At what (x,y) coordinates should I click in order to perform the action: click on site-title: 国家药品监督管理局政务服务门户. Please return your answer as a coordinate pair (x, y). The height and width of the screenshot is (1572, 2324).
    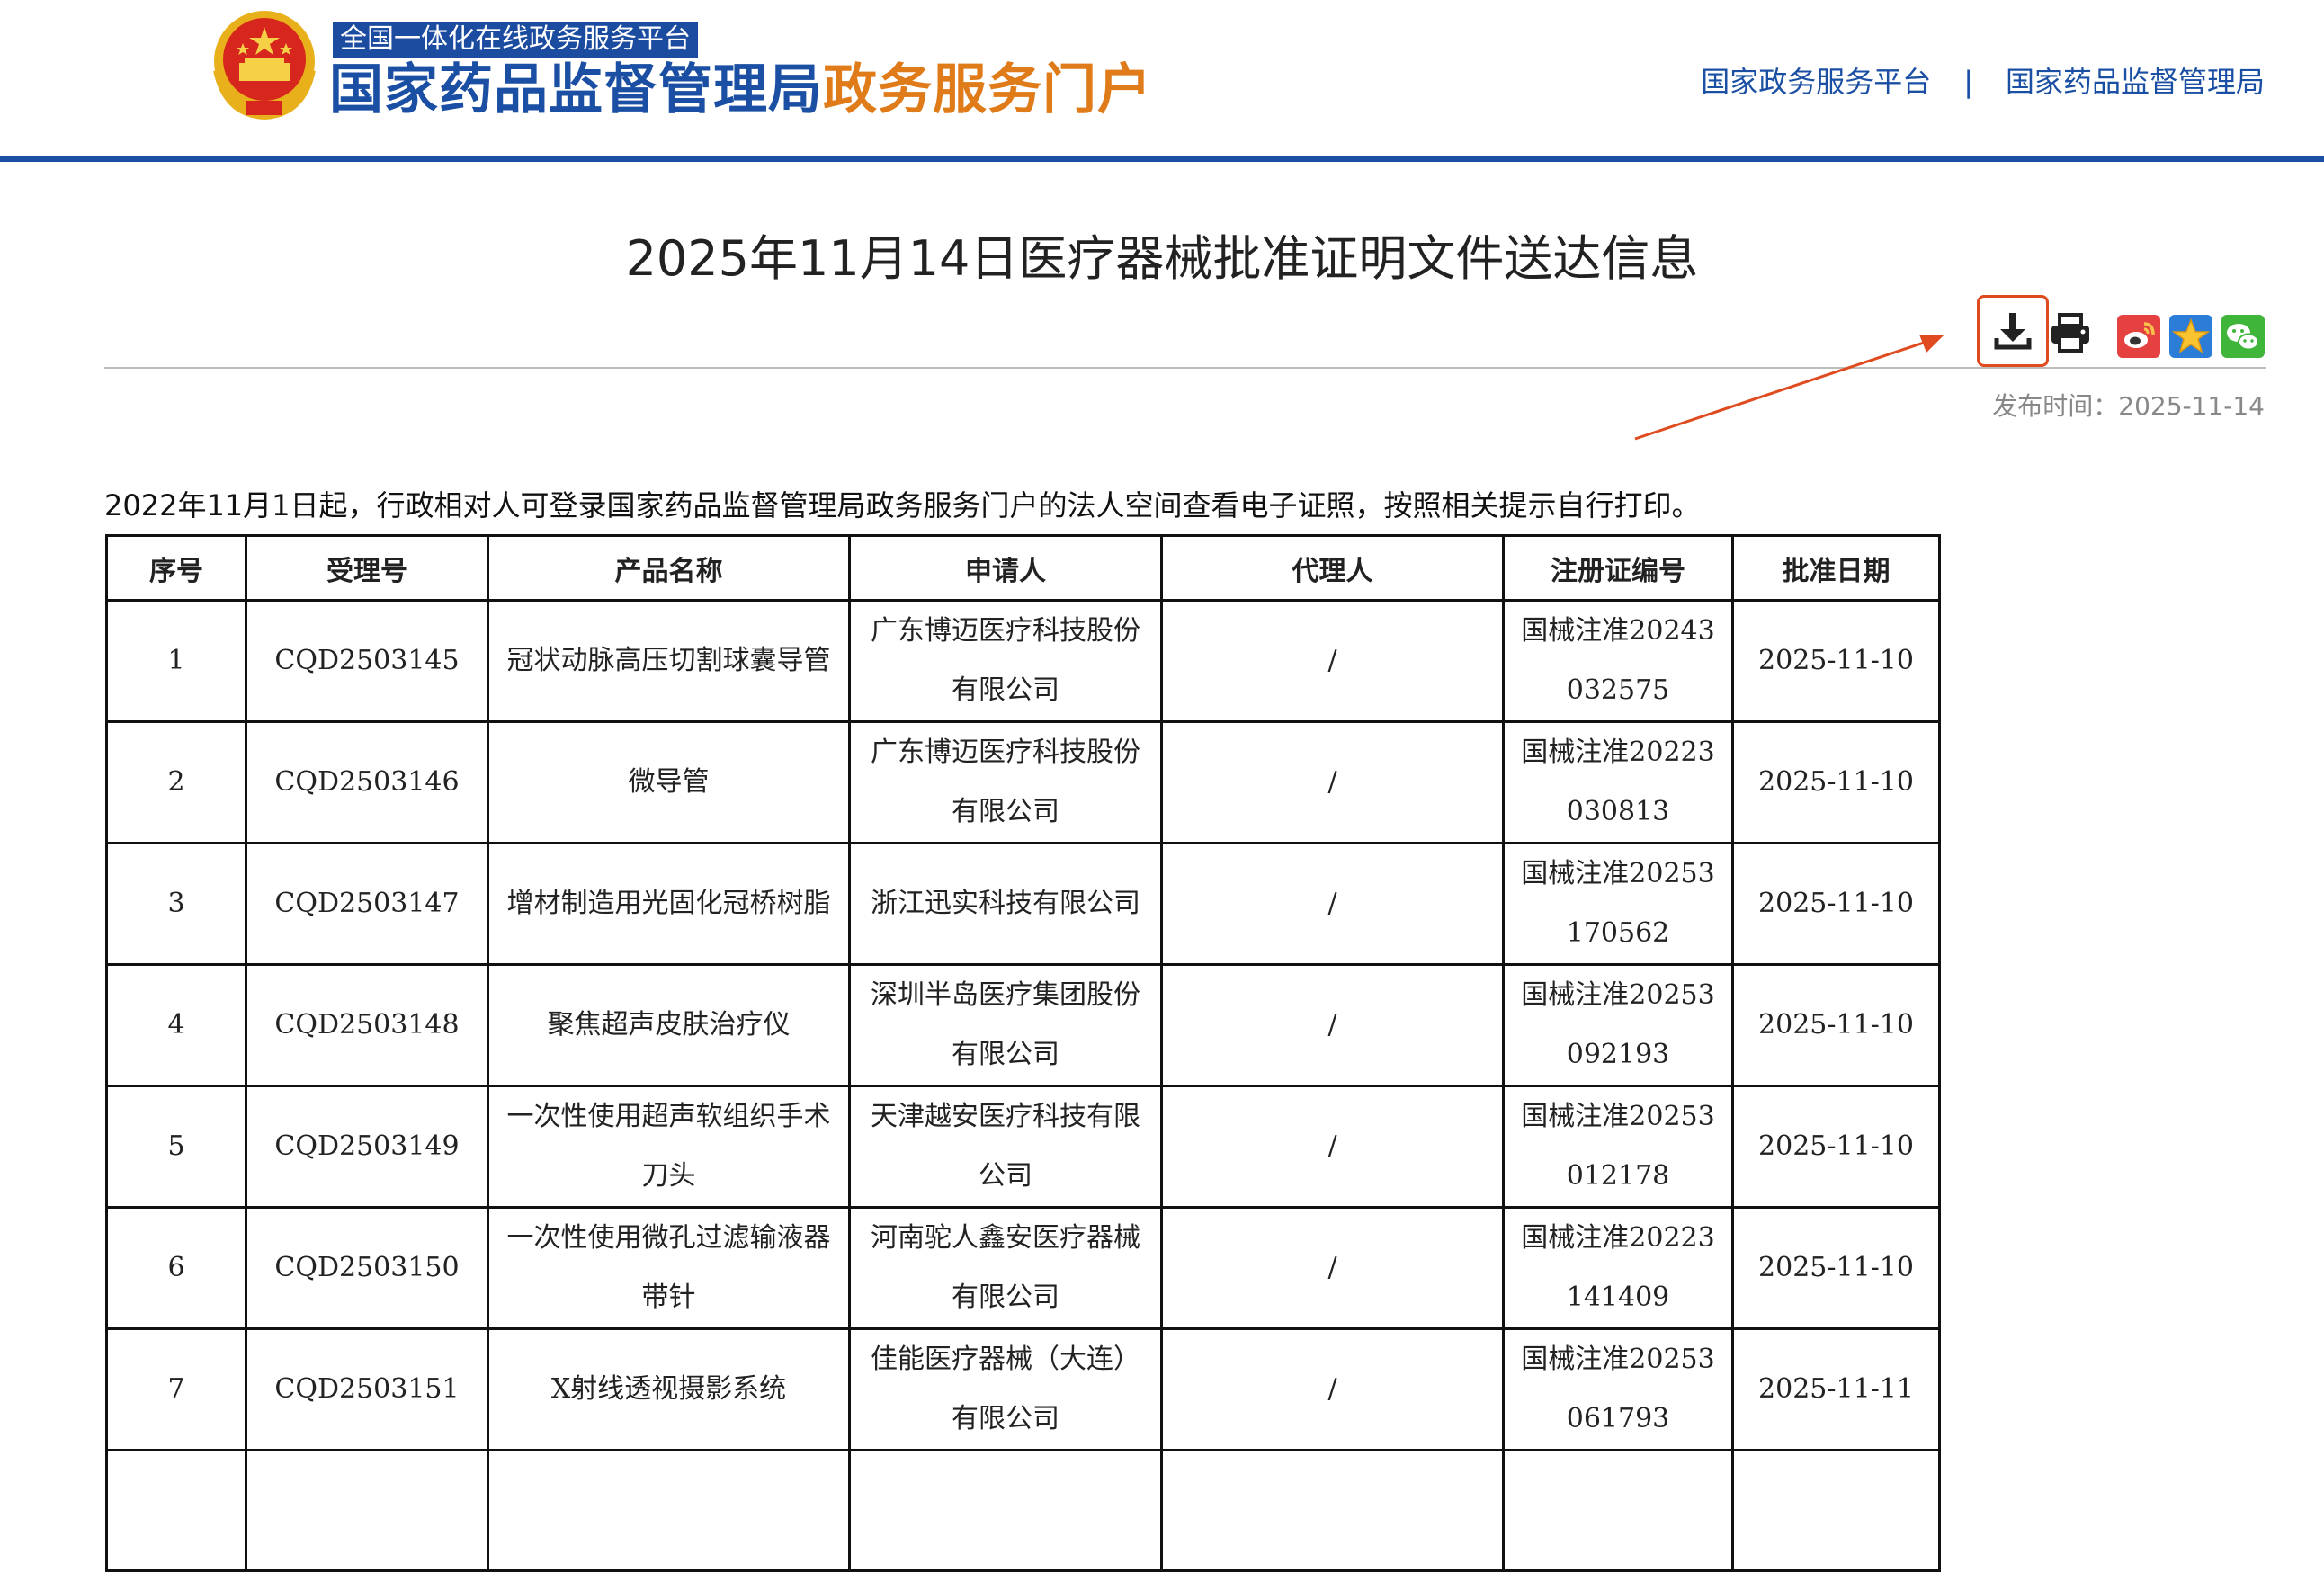
    Looking at the image, I should click on (740, 90).